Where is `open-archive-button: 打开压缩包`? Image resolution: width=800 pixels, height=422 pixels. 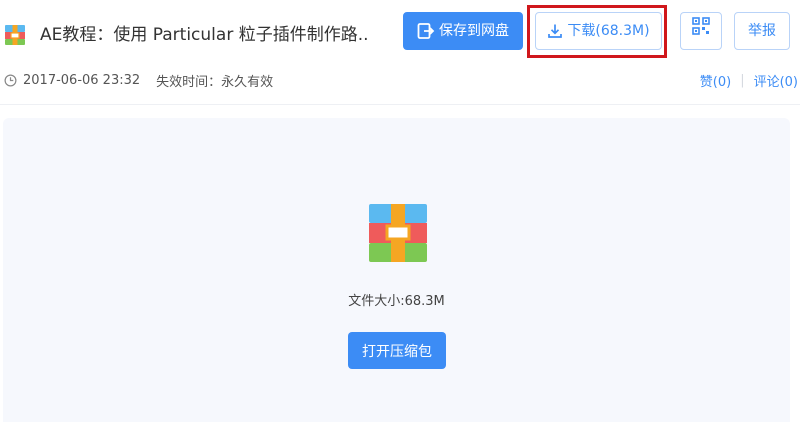 open-archive-button: 打开压缩包 is located at coordinates (397, 350).